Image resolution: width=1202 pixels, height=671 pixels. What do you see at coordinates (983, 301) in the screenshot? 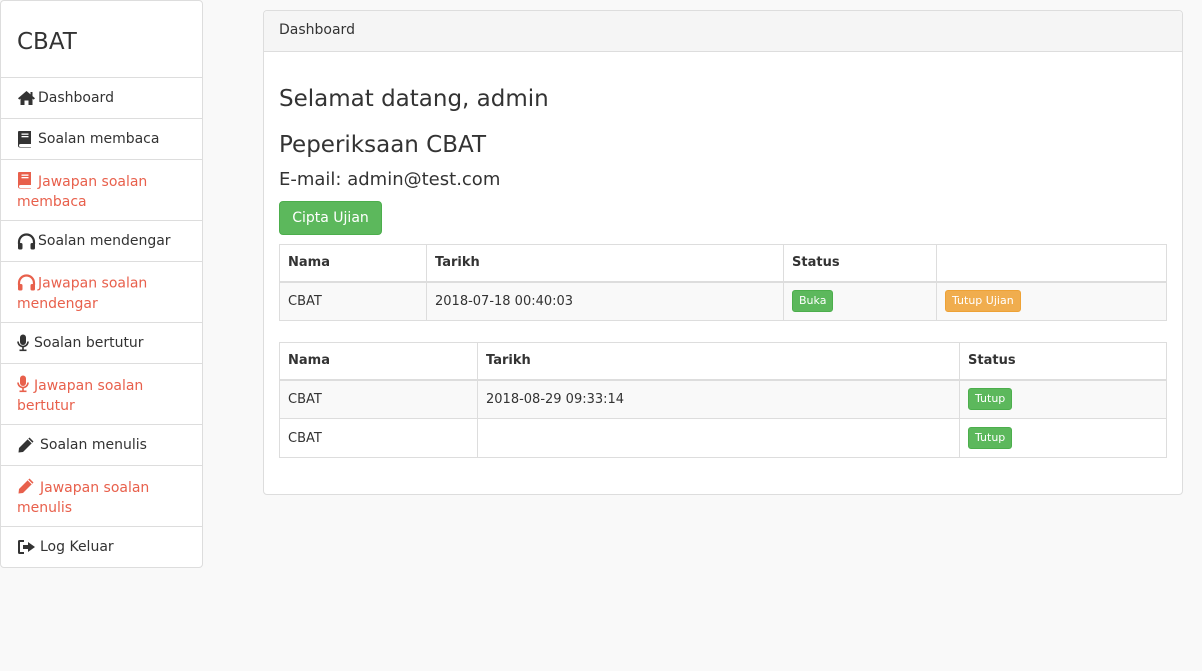
I see `close-exam-button: Tutup Ujian` at bounding box center [983, 301].